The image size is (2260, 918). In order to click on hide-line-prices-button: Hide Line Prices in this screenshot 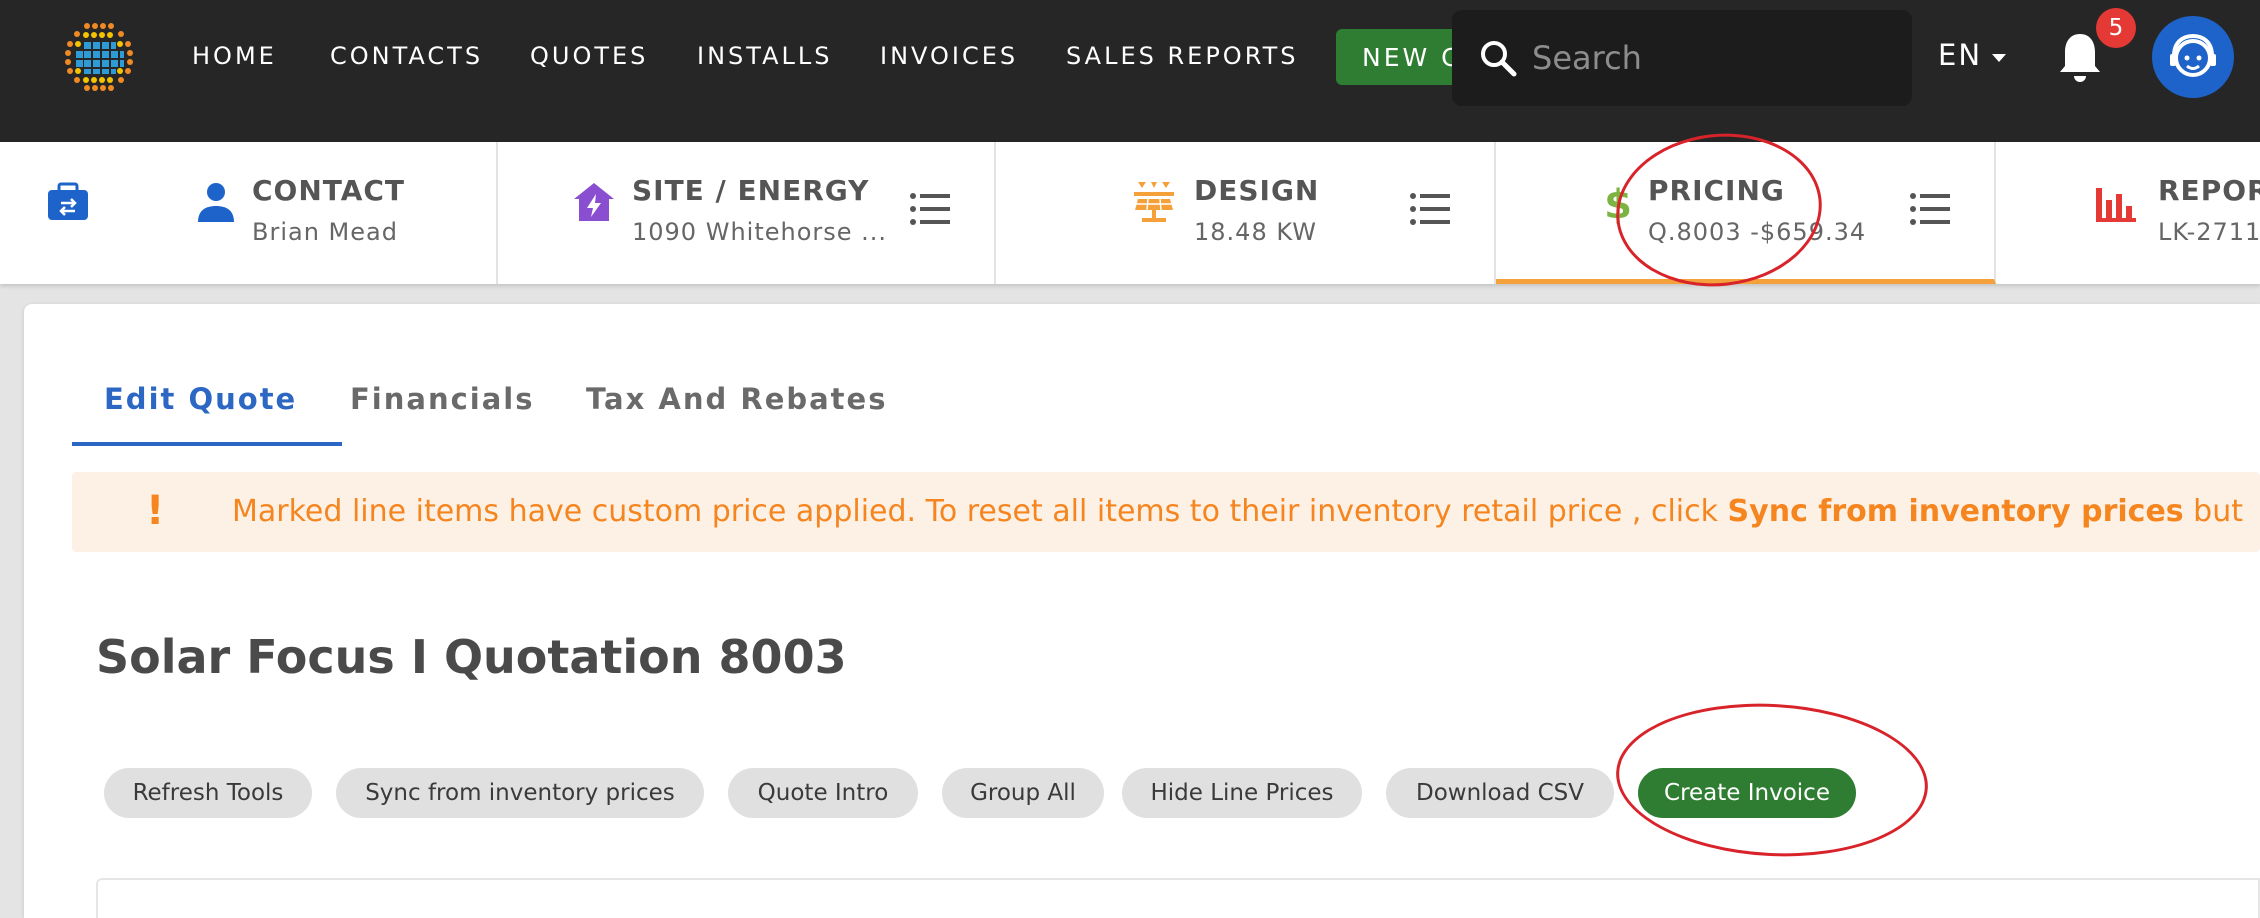, I will do `click(1242, 793)`.